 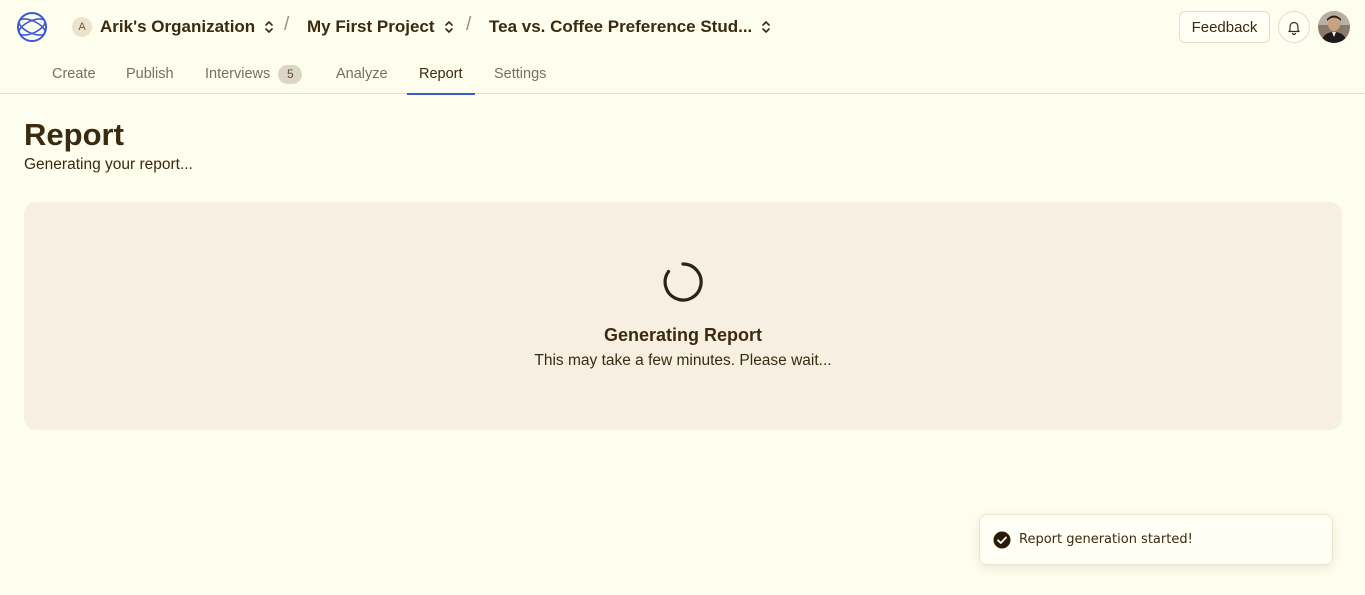 I want to click on toast-message: Report generation started!, so click(x=1106, y=539).